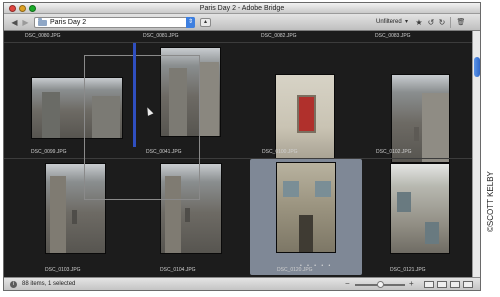 This screenshot has height=297, width=500. What do you see at coordinates (429, 284) in the screenshot?
I see `grid-view-icon` at bounding box center [429, 284].